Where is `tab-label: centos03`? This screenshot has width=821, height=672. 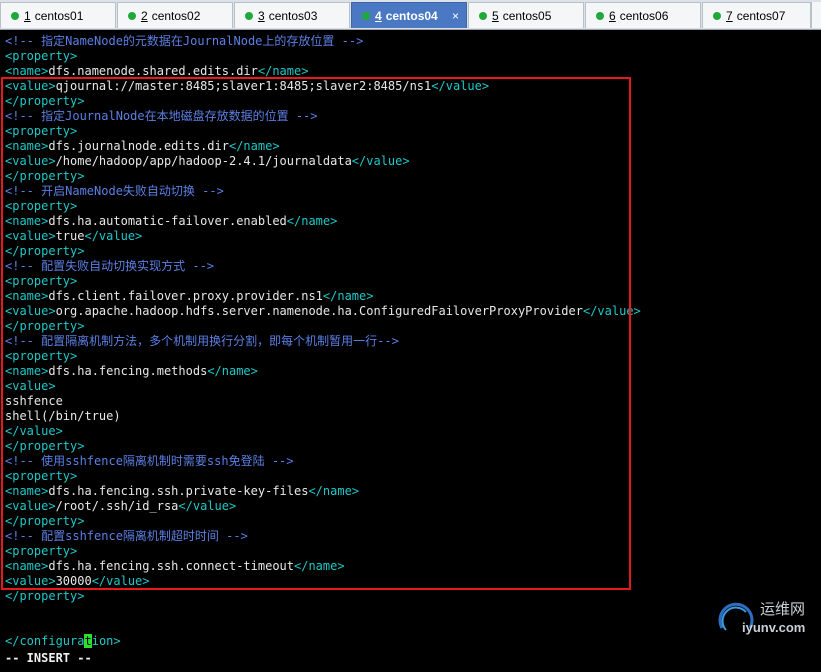
tab-label: centos03 is located at coordinates (293, 15).